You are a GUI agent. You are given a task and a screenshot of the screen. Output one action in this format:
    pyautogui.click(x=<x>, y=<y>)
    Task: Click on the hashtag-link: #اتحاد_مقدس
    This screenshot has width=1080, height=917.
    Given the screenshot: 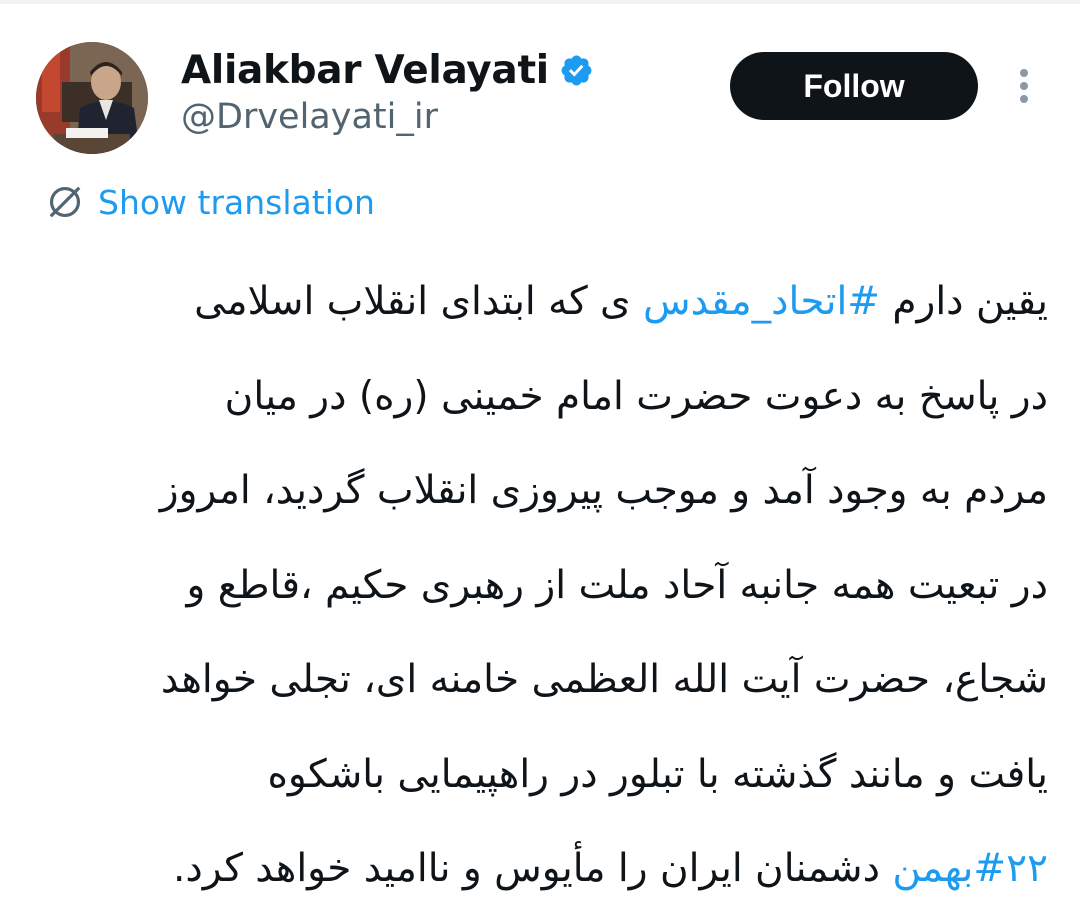 What is the action you would take?
    pyautogui.click(x=761, y=301)
    